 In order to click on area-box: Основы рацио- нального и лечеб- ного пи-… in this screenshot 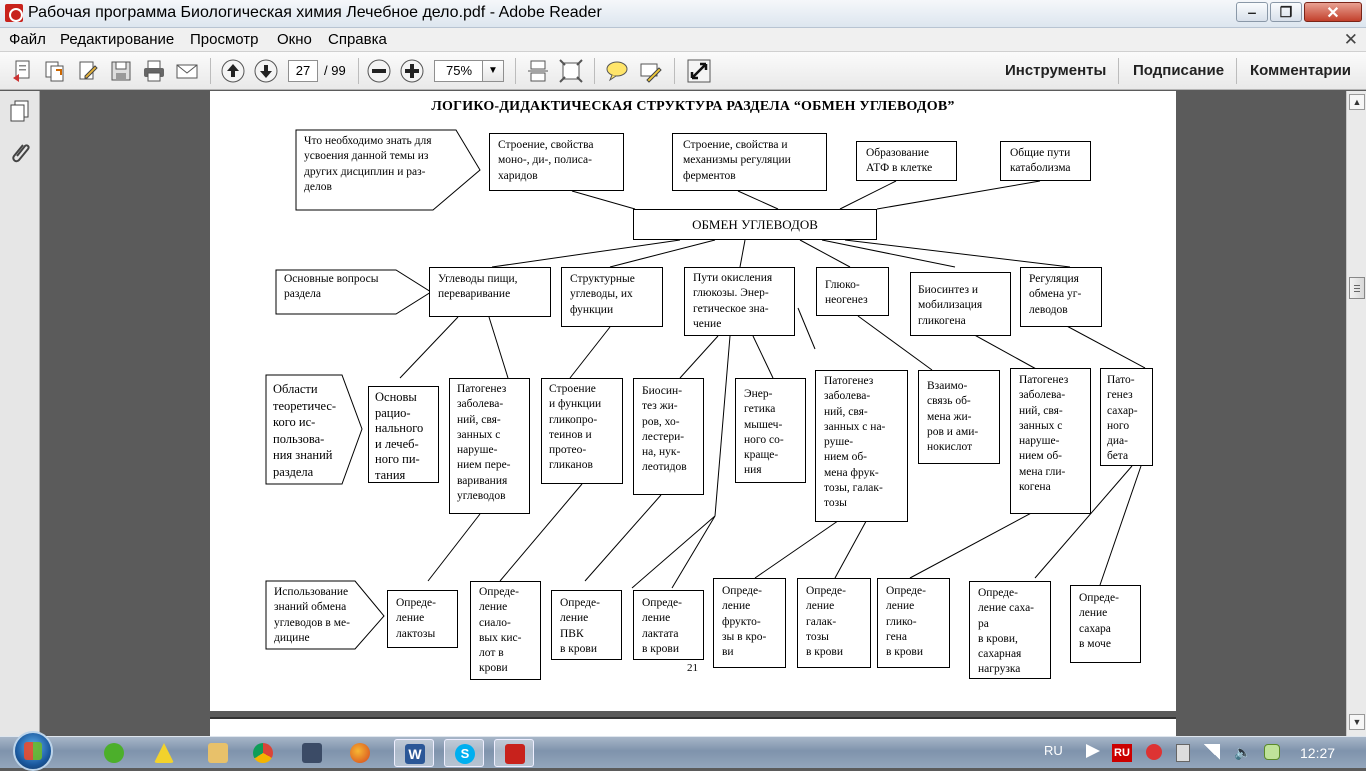, I will do `click(403, 434)`.